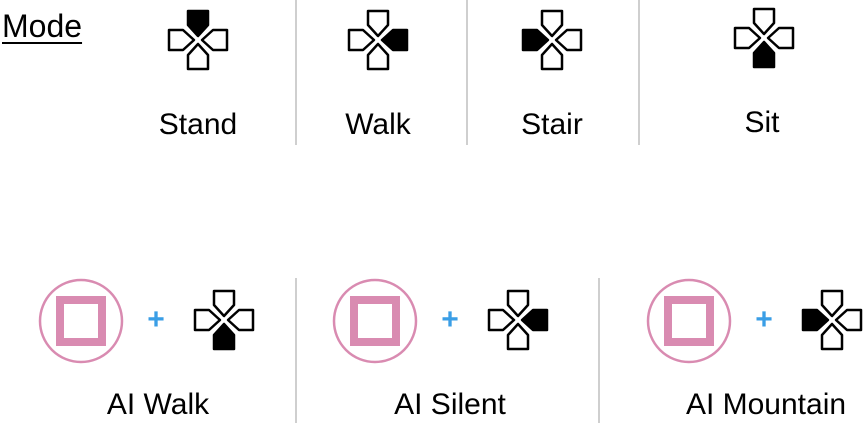 This screenshot has height=423, width=868. Describe the element at coordinates (762, 122) in the screenshot. I see `mode-label-sit: Sit` at that location.